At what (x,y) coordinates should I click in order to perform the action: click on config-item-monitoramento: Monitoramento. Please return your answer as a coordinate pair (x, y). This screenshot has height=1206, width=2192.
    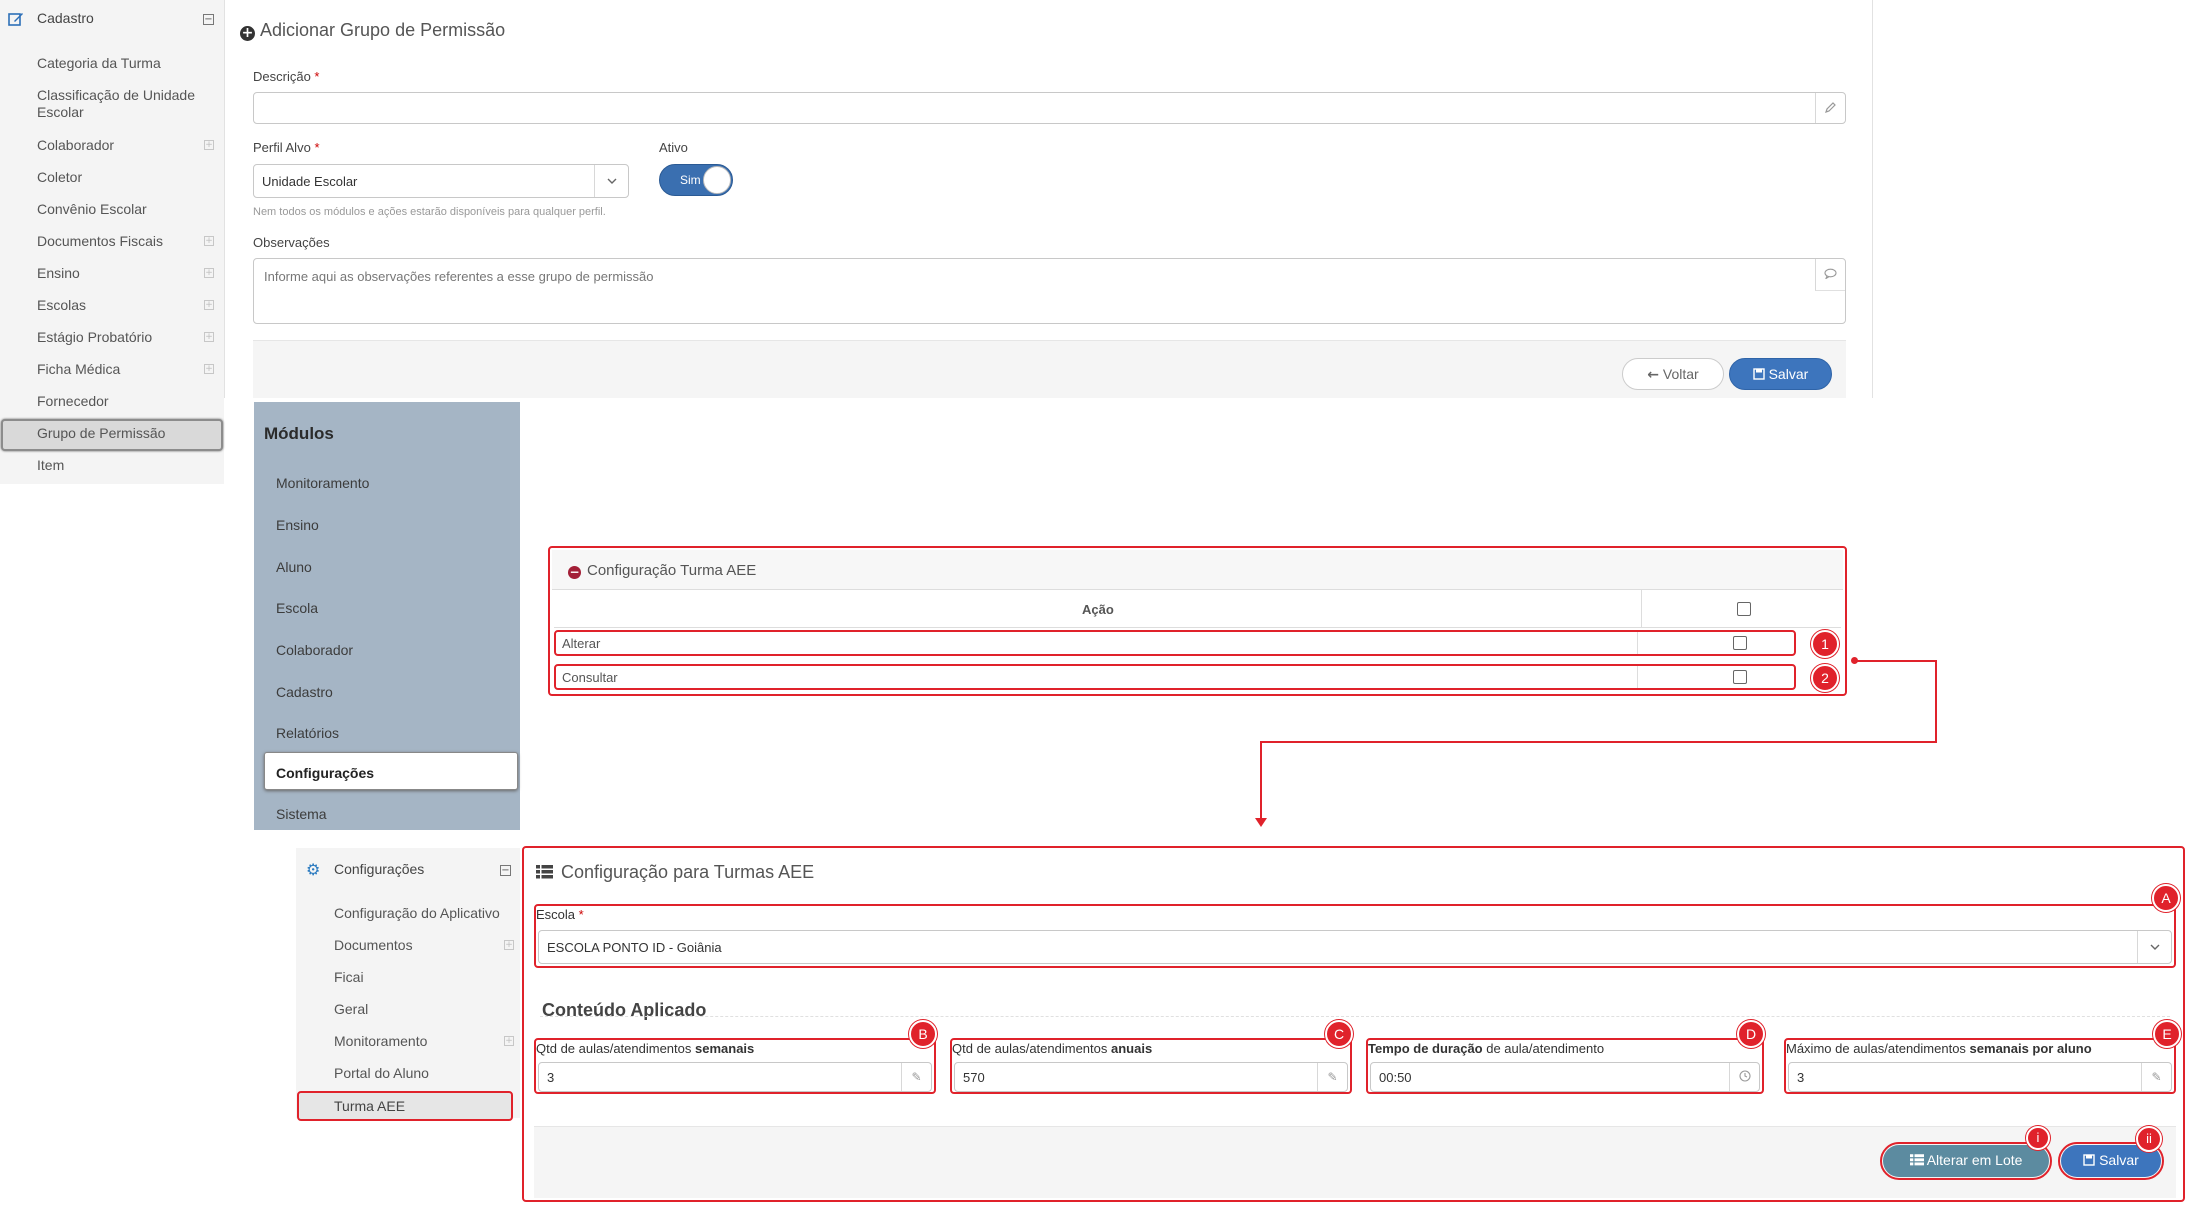
    Looking at the image, I should click on (380, 1041).